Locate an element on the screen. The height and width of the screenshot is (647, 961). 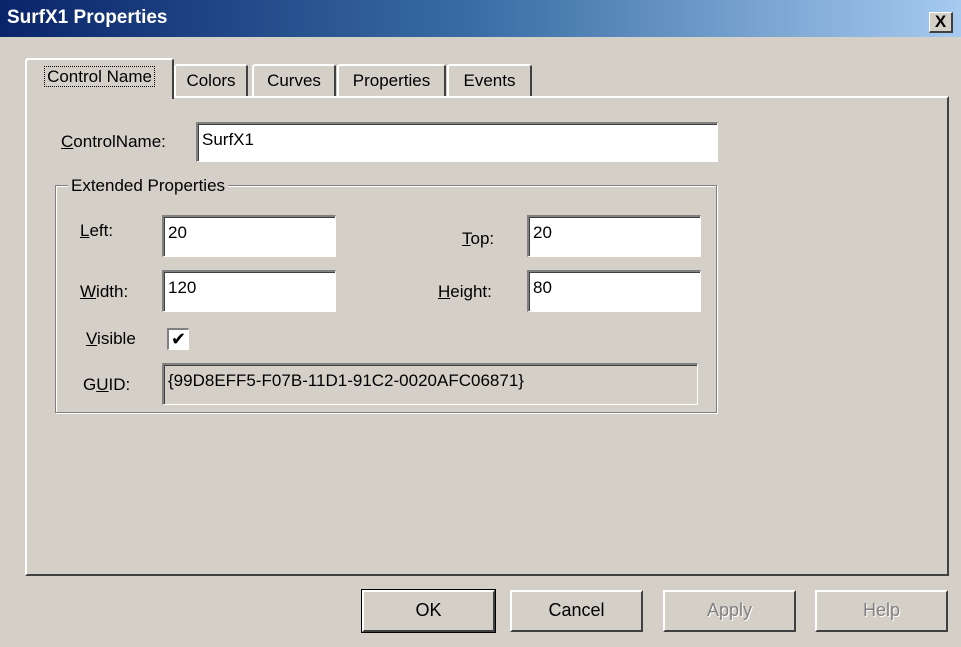
tab-curves: Curves is located at coordinates (294, 81).